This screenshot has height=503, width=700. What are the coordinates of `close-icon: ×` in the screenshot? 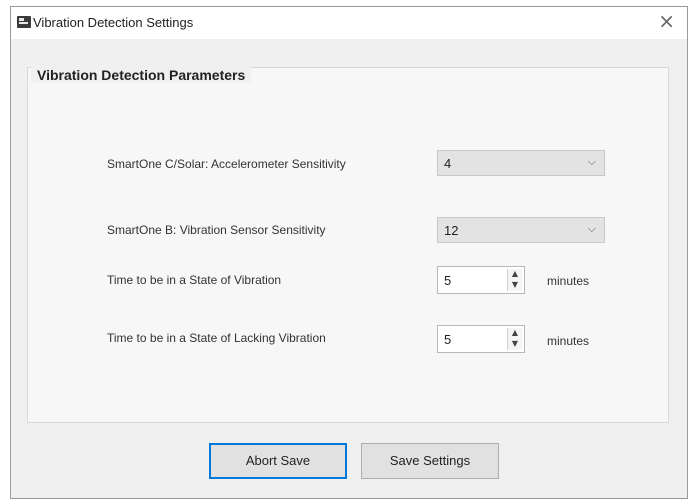 It's located at (666, 21).